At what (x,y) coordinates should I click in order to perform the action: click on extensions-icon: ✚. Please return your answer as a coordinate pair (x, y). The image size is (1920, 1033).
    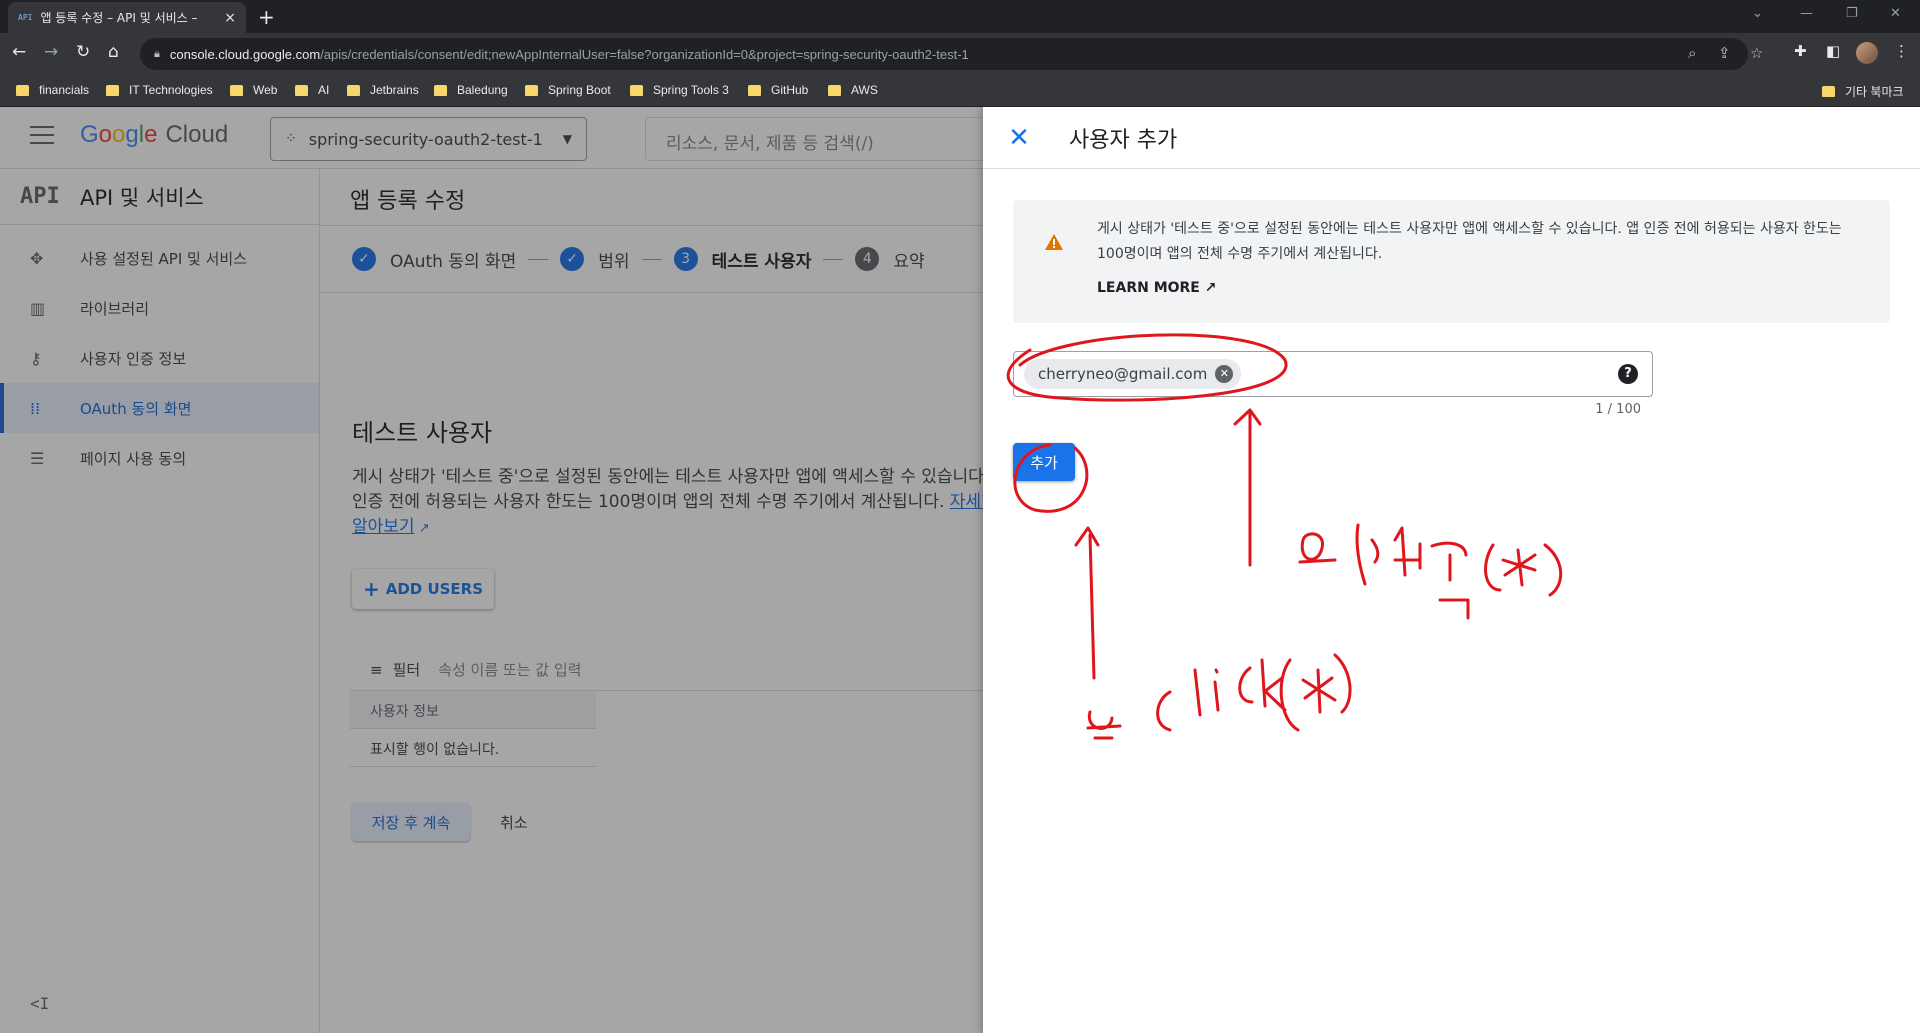
    Looking at the image, I should click on (1800, 51).